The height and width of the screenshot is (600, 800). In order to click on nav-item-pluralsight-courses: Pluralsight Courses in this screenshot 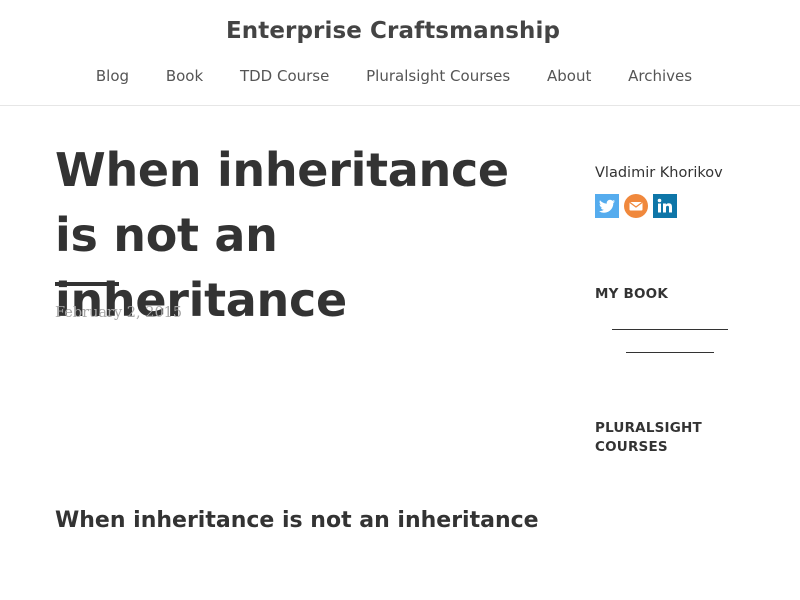, I will do `click(438, 76)`.